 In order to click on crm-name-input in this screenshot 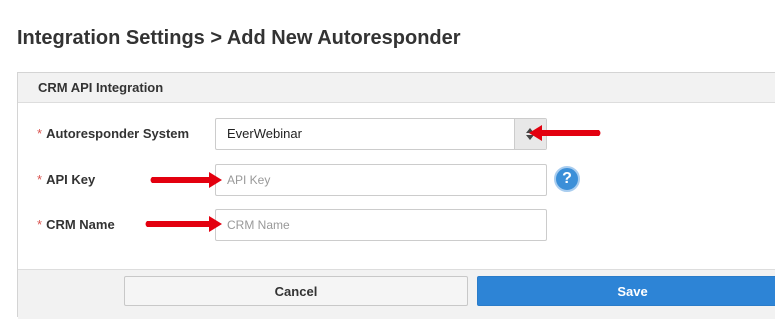, I will do `click(381, 225)`.